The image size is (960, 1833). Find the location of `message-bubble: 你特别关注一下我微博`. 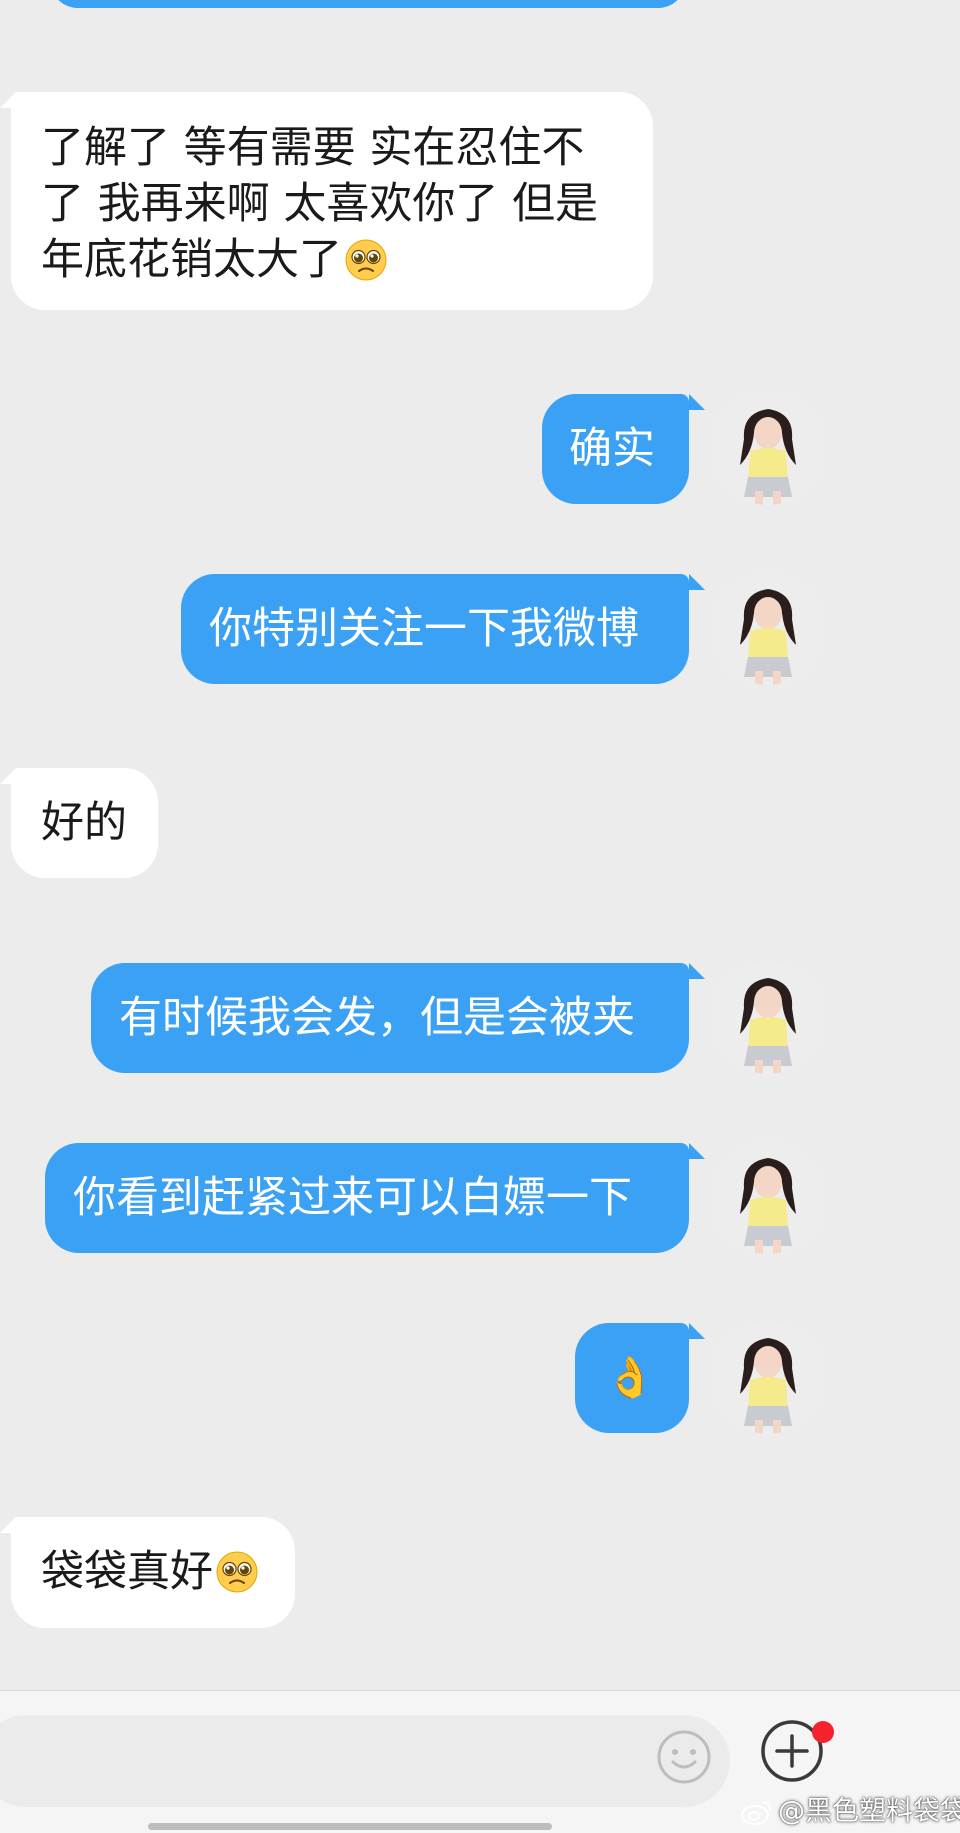

message-bubble: 你特别关注一下我微博 is located at coordinates (435, 629).